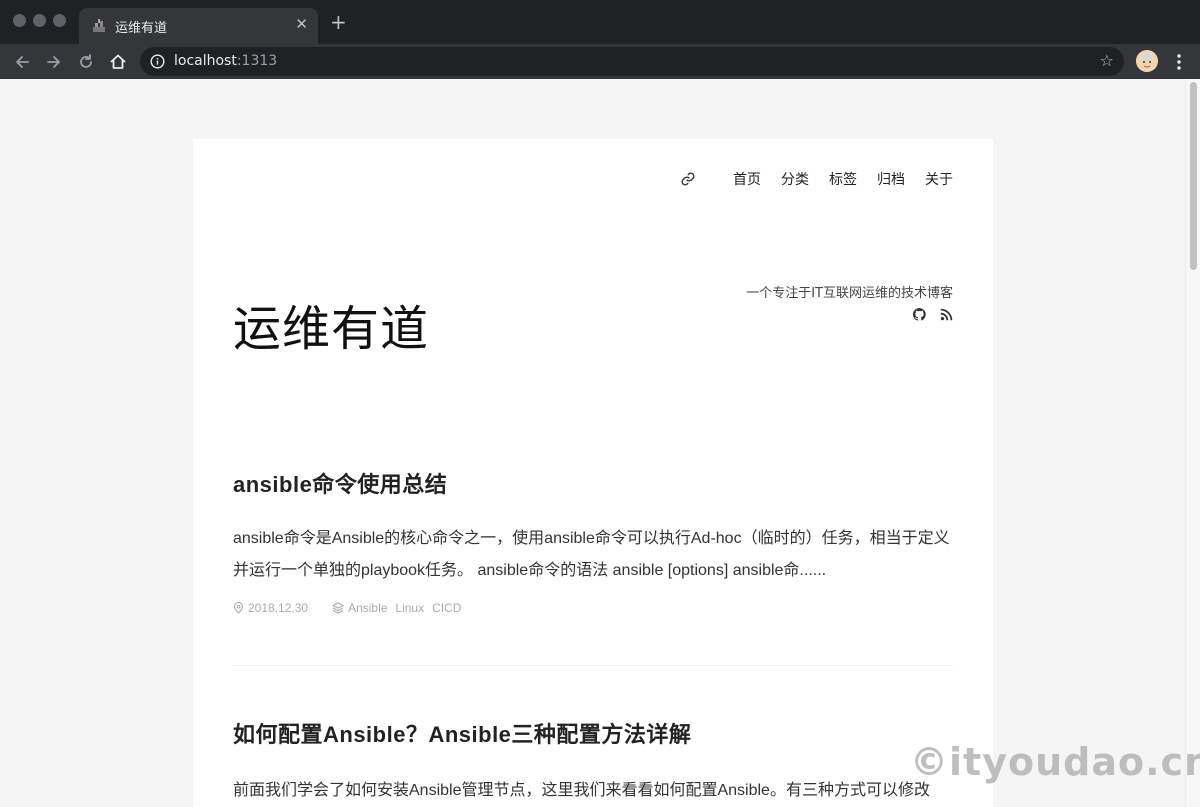 Image resolution: width=1200 pixels, height=807 pixels. Describe the element at coordinates (409, 608) in the screenshot. I see `post-tag: Linux` at that location.